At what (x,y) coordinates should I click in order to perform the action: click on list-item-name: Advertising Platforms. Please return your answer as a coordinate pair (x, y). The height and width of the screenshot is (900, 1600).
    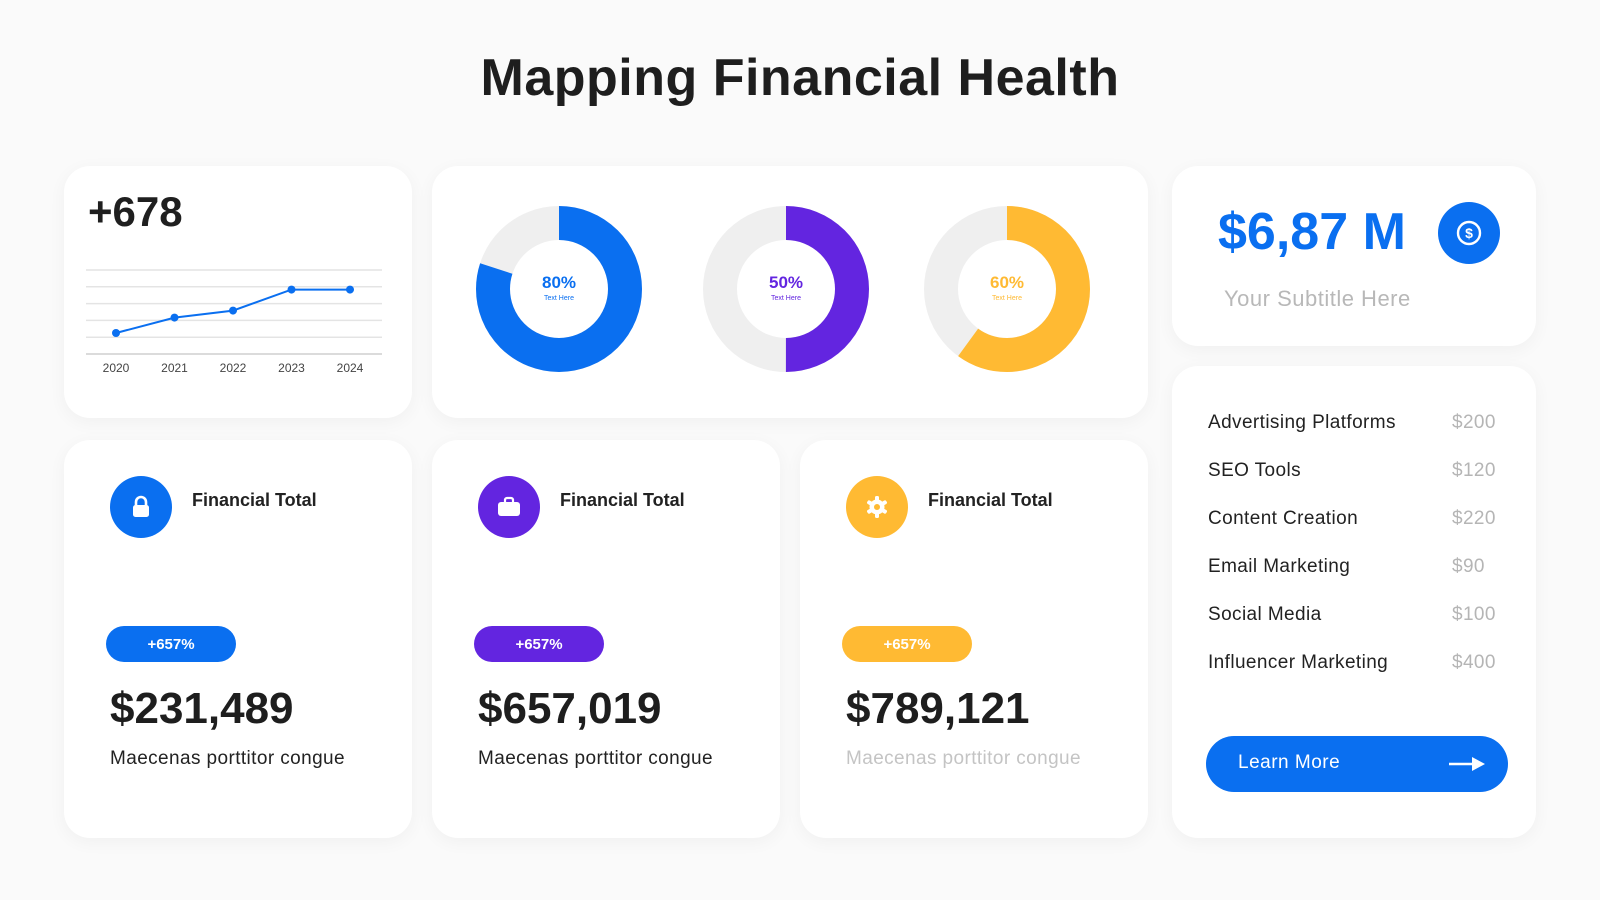
    Looking at the image, I should click on (1302, 422).